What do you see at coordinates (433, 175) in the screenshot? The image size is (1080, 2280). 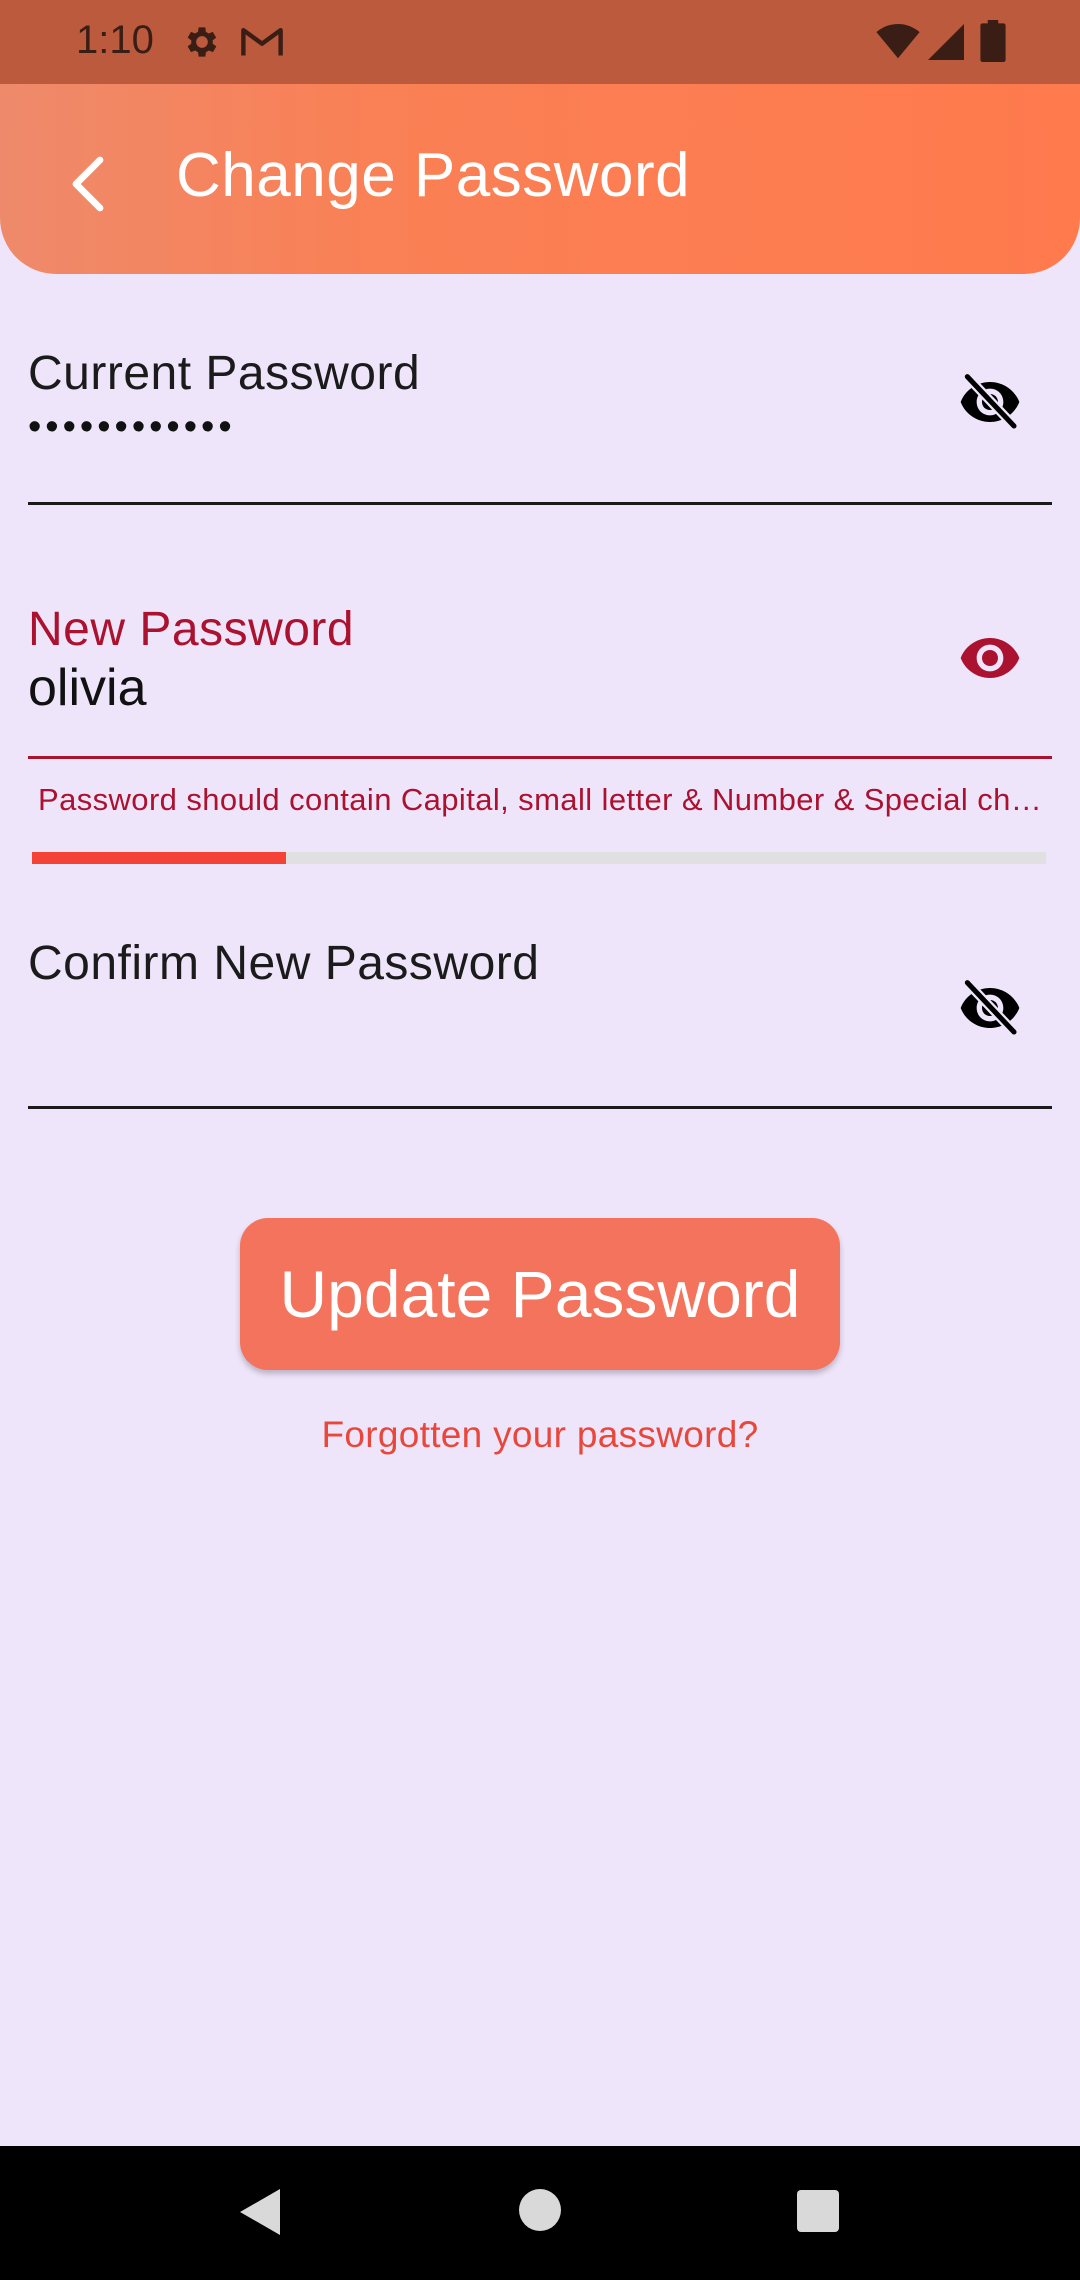 I see `page-title: Change Password` at bounding box center [433, 175].